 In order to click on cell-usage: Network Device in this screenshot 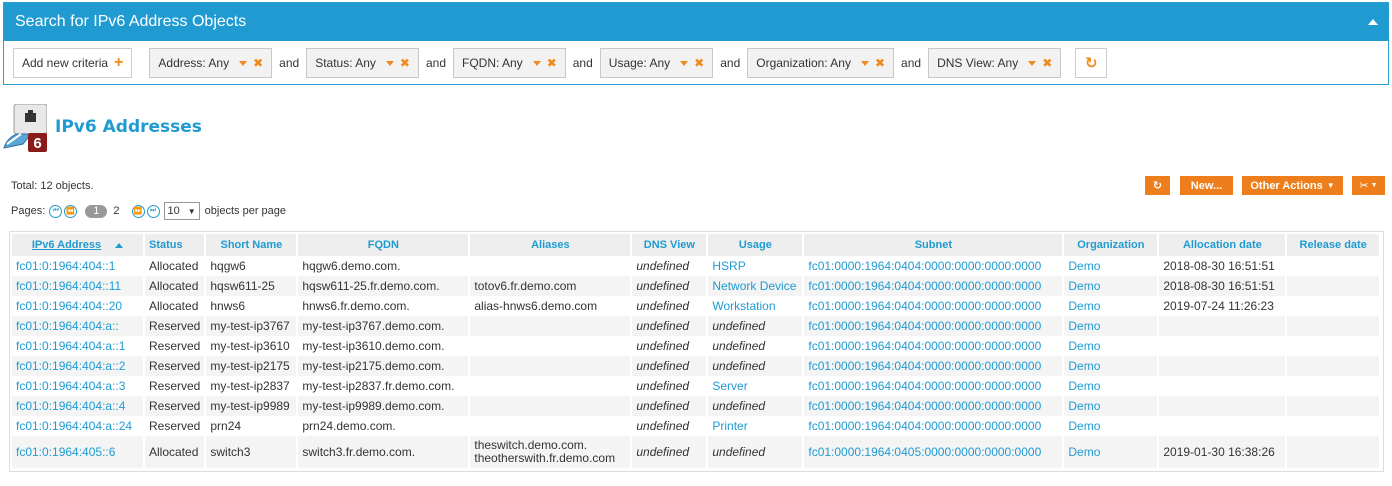, I will do `click(756, 286)`.